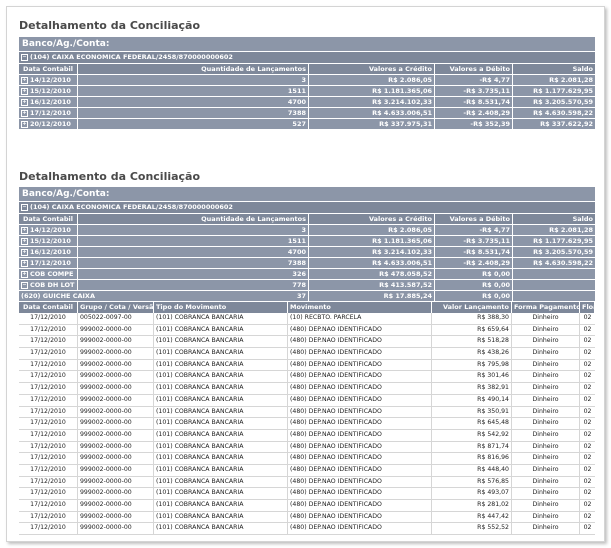 The image size is (611, 548). I want to click on saldo-cell: R$ 337.622,92, so click(566, 124).